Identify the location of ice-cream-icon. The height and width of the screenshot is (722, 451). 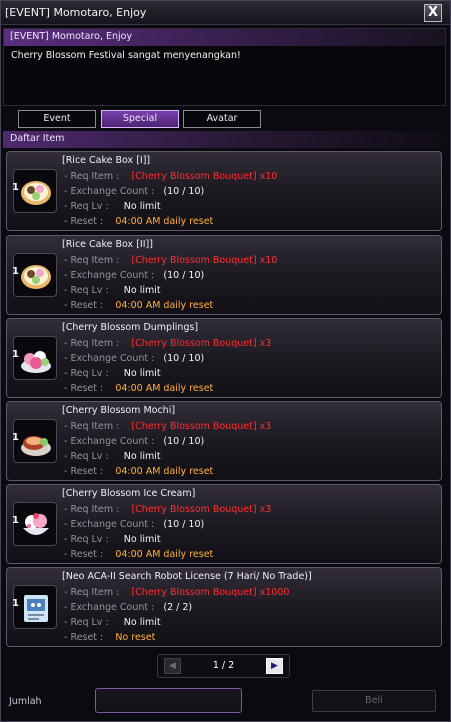
(35, 524).